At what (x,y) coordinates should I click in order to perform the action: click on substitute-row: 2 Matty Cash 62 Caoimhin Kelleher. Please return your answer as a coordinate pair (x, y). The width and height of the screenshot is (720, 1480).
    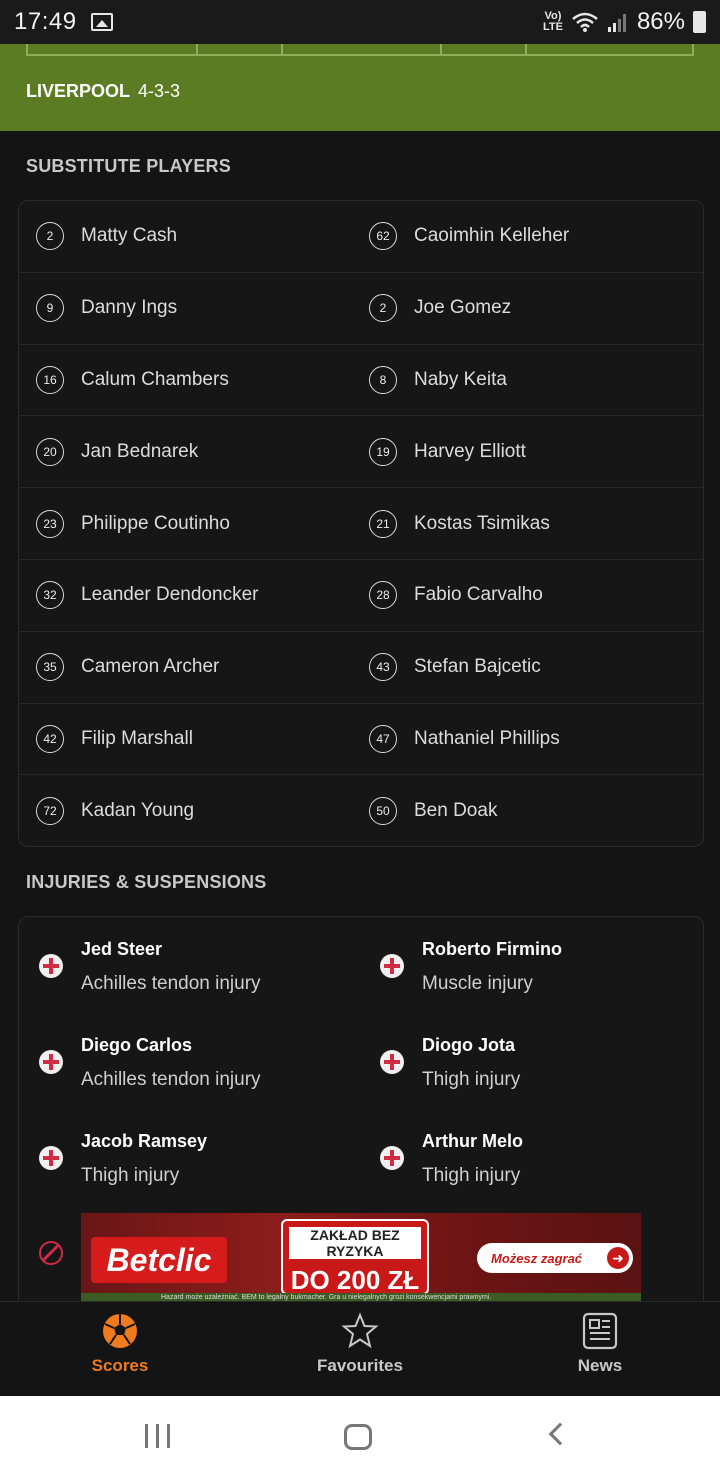
    Looking at the image, I should click on (361, 237).